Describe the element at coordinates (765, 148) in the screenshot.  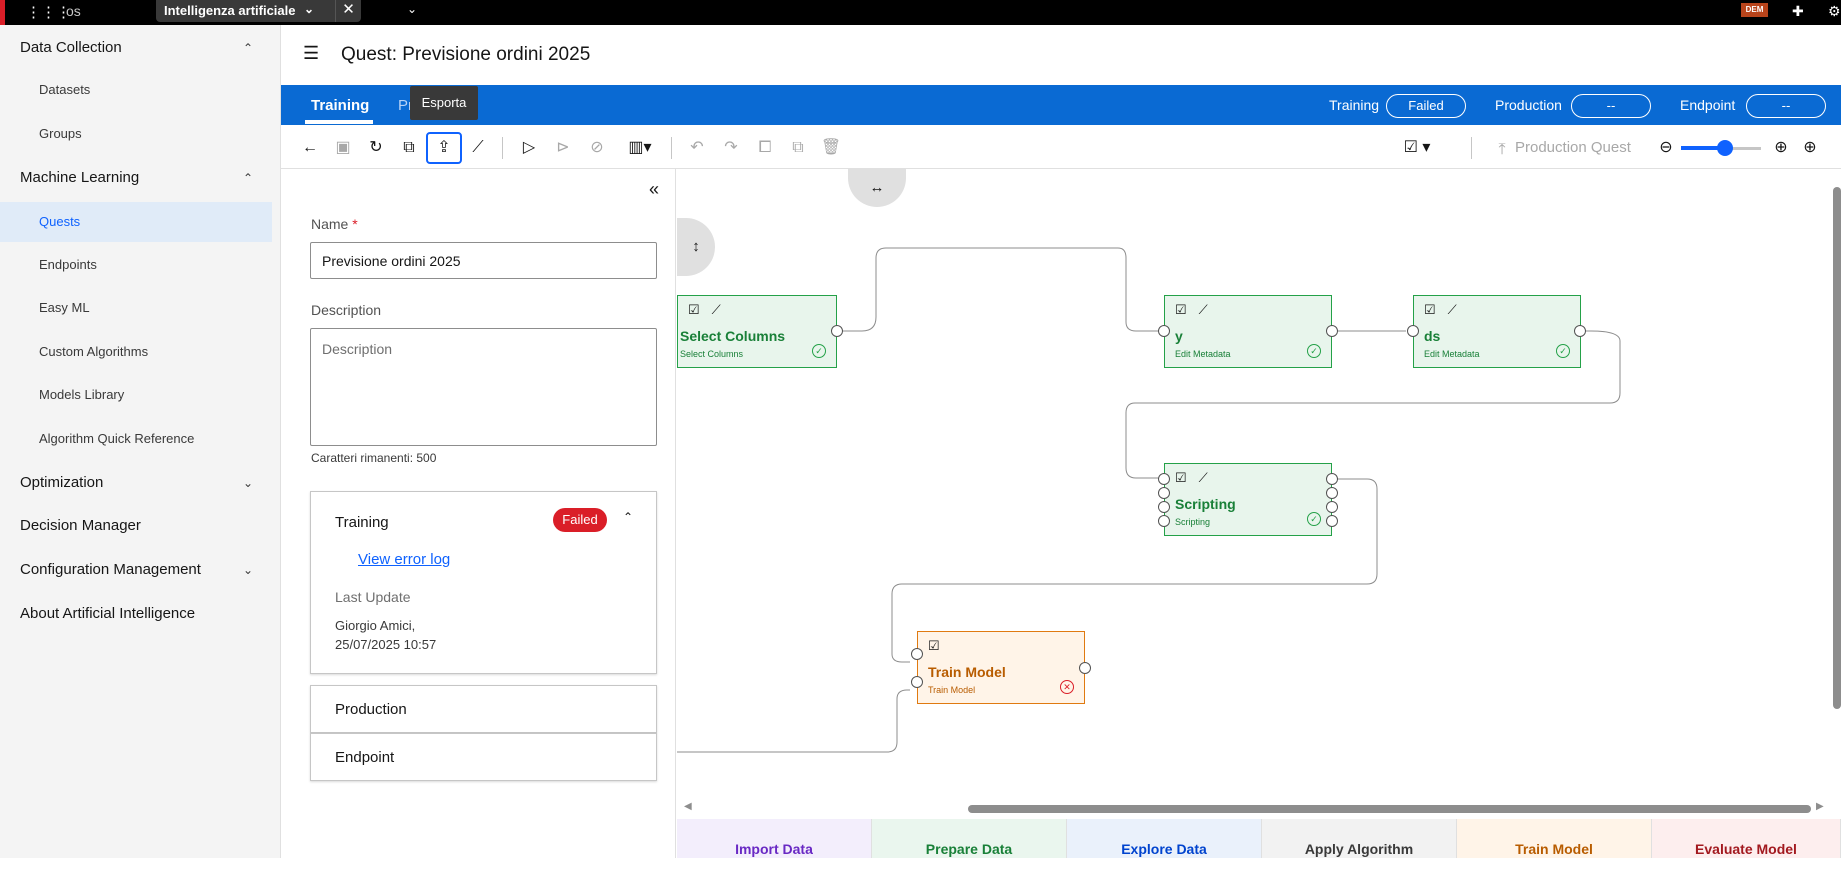
I see `cut-icon: ⧠` at that location.